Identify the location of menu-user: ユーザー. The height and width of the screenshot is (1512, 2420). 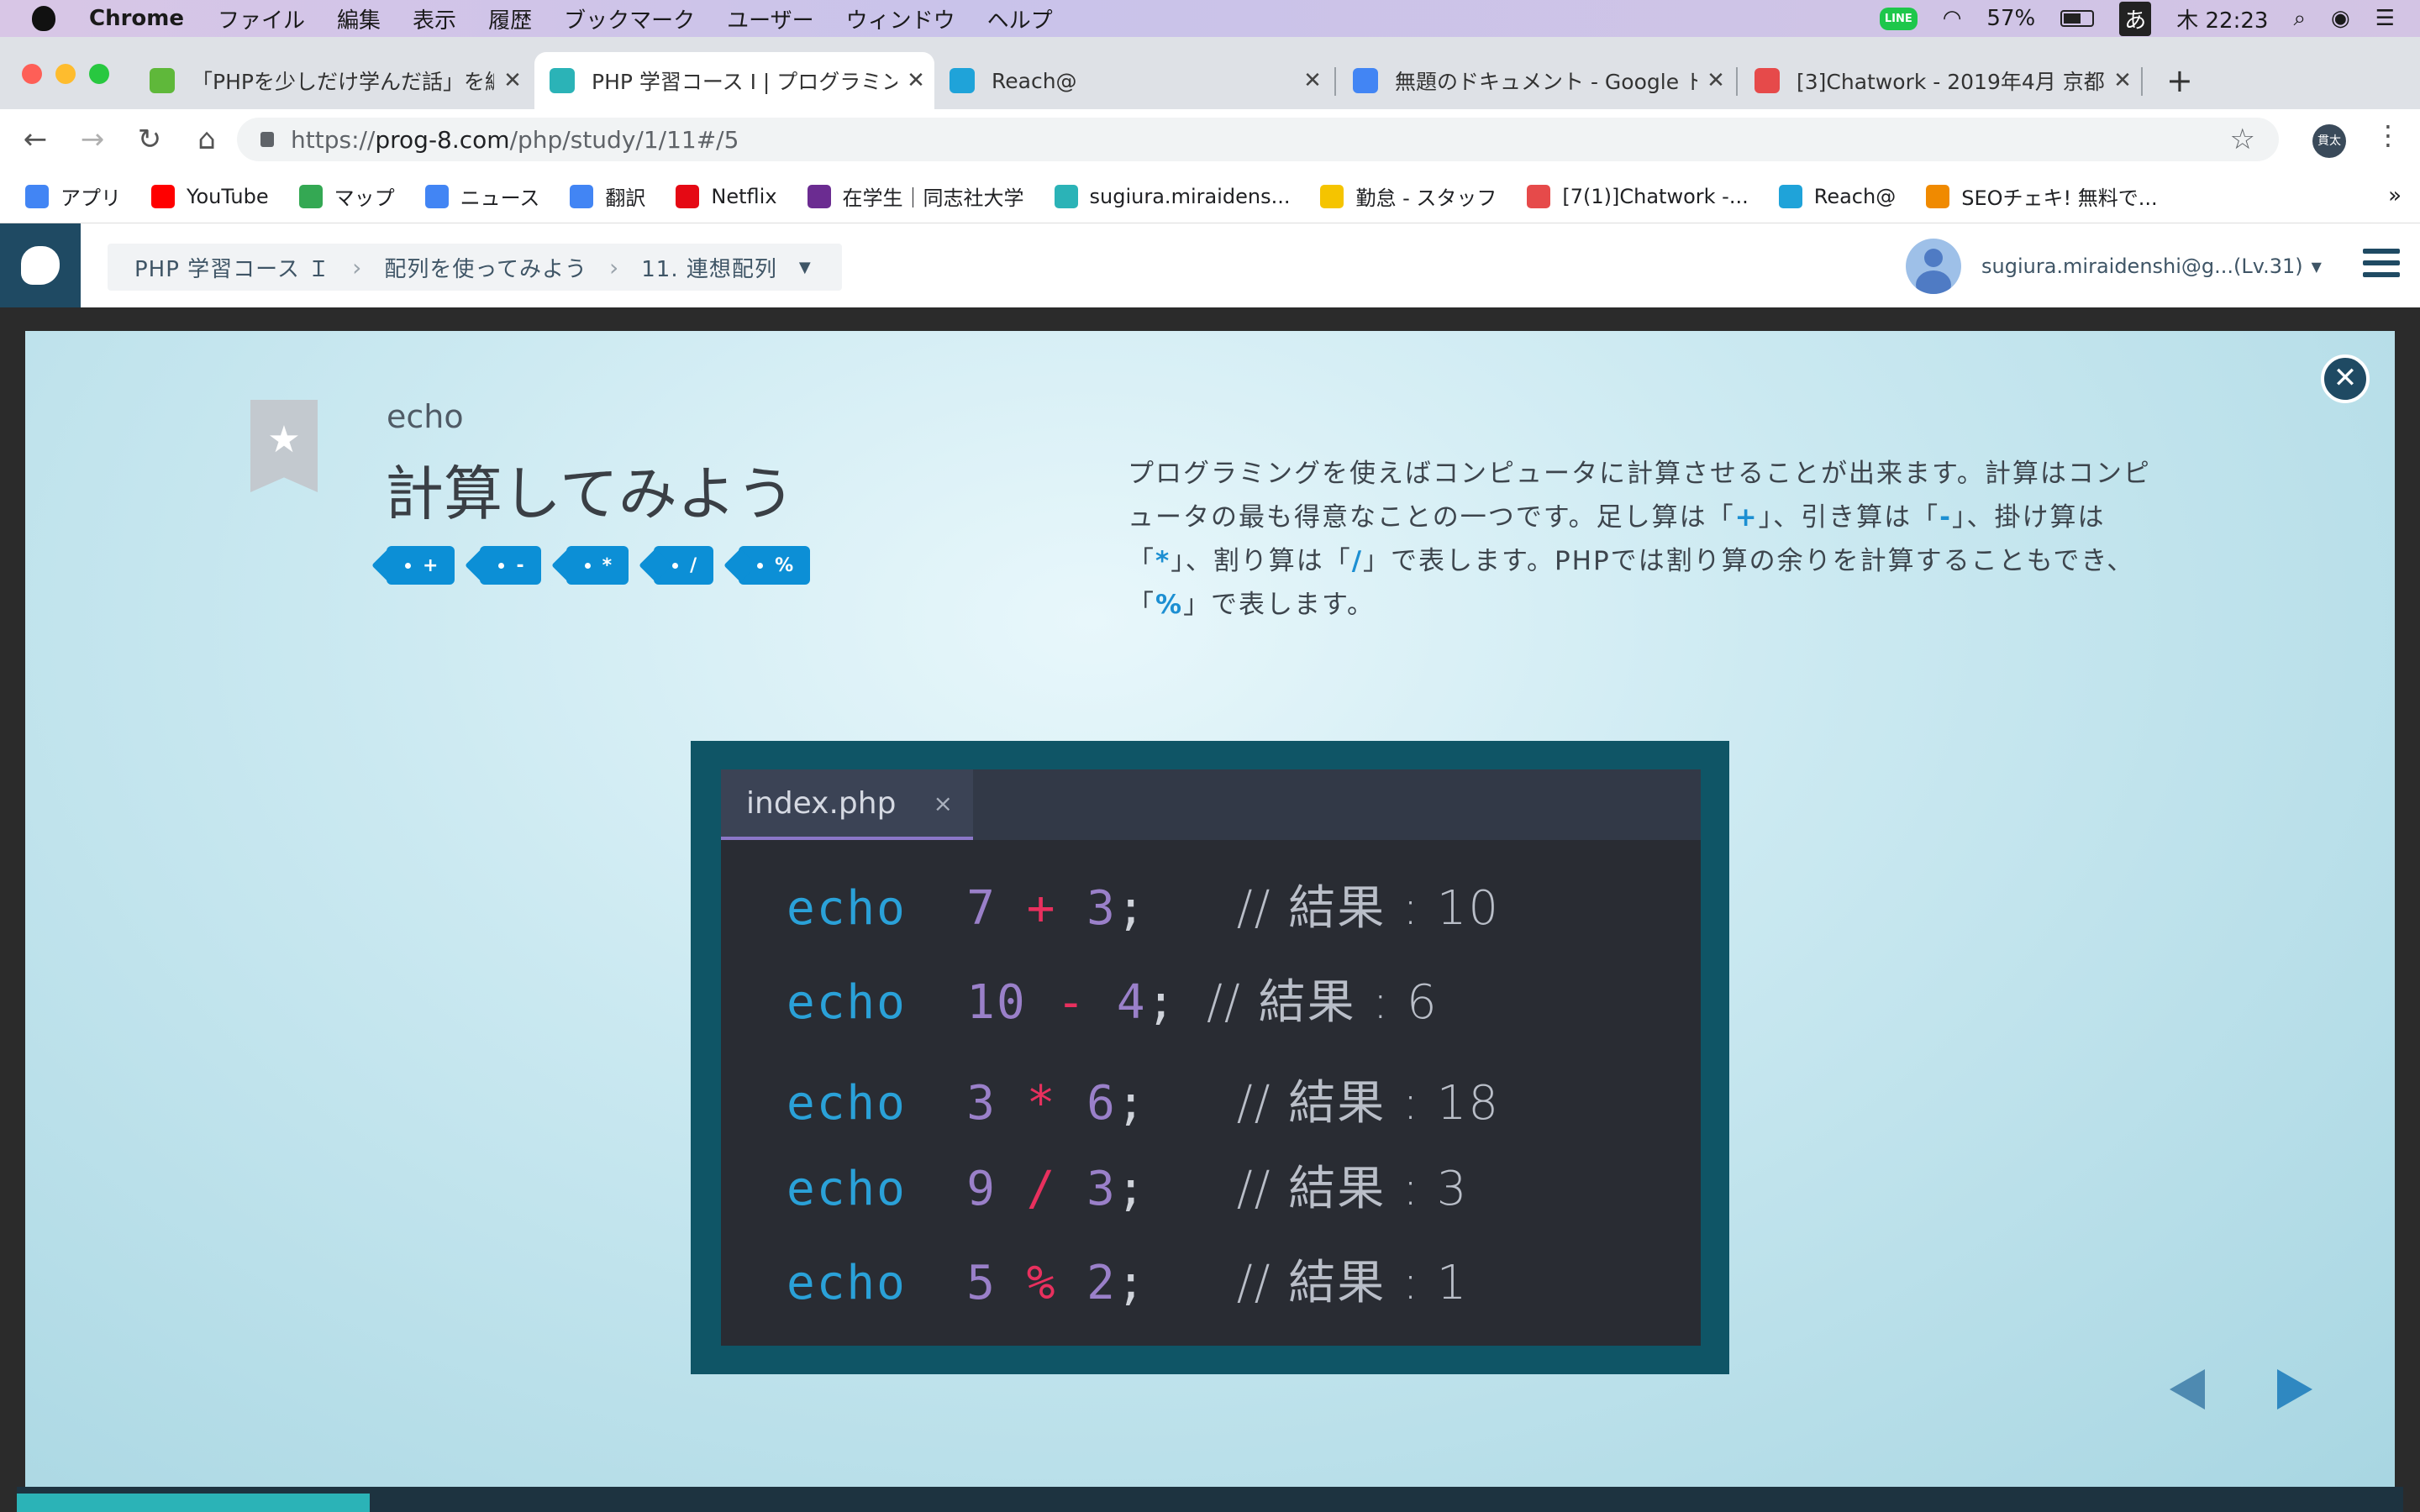
(770, 18).